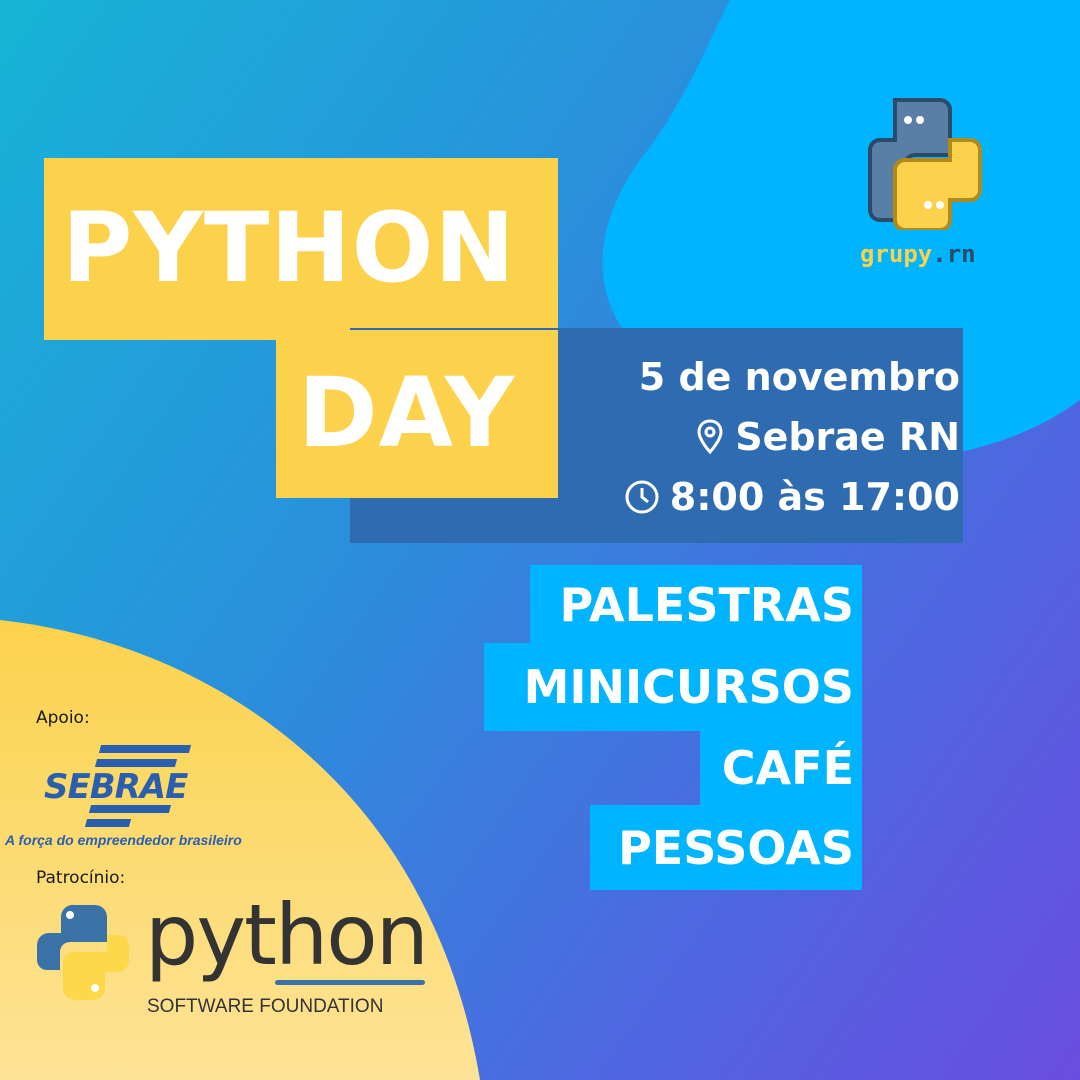 The image size is (1080, 1080). What do you see at coordinates (814, 497) in the screenshot?
I see `time-text: 8:00 às 17:00` at bounding box center [814, 497].